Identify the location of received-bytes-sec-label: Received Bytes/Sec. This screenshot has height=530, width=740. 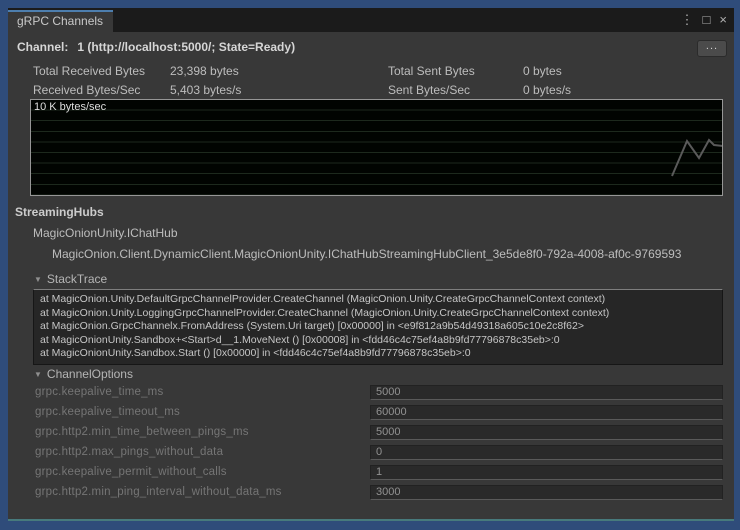
(87, 90).